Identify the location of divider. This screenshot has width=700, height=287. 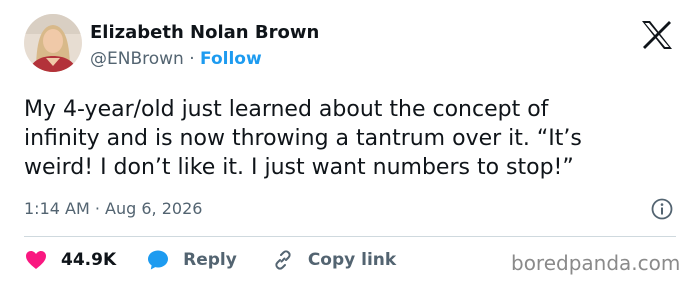
(350, 236).